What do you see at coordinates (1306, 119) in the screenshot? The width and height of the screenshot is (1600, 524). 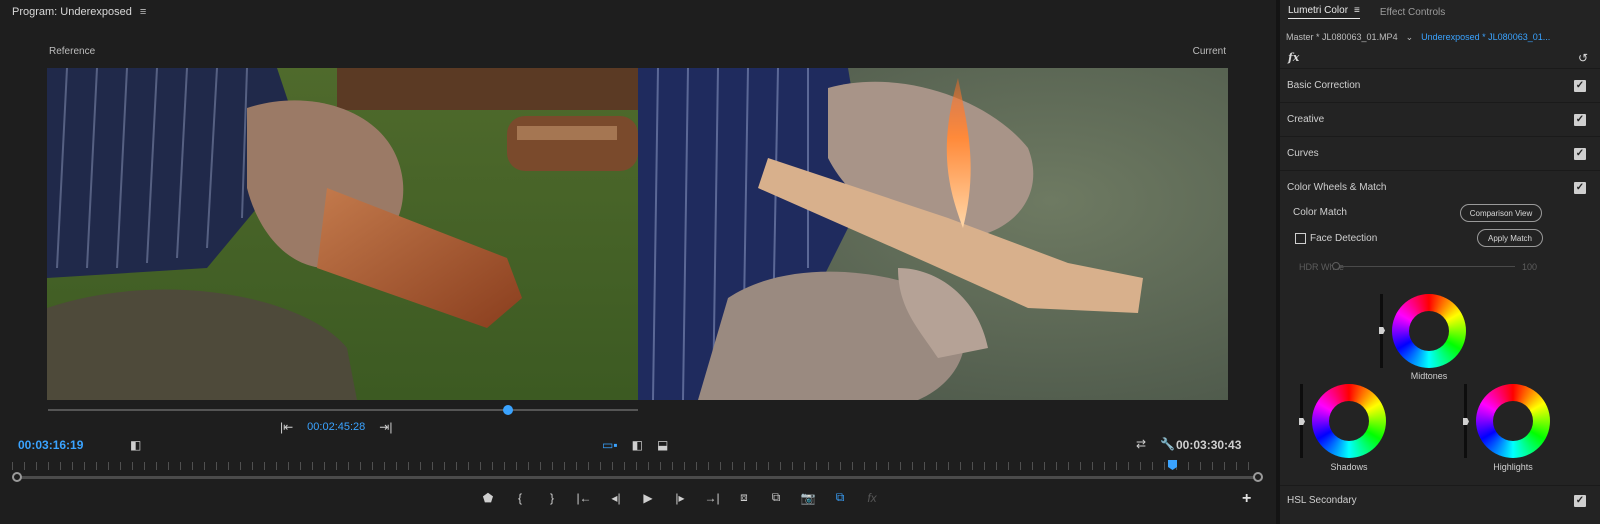 I see `section-label: Creative` at bounding box center [1306, 119].